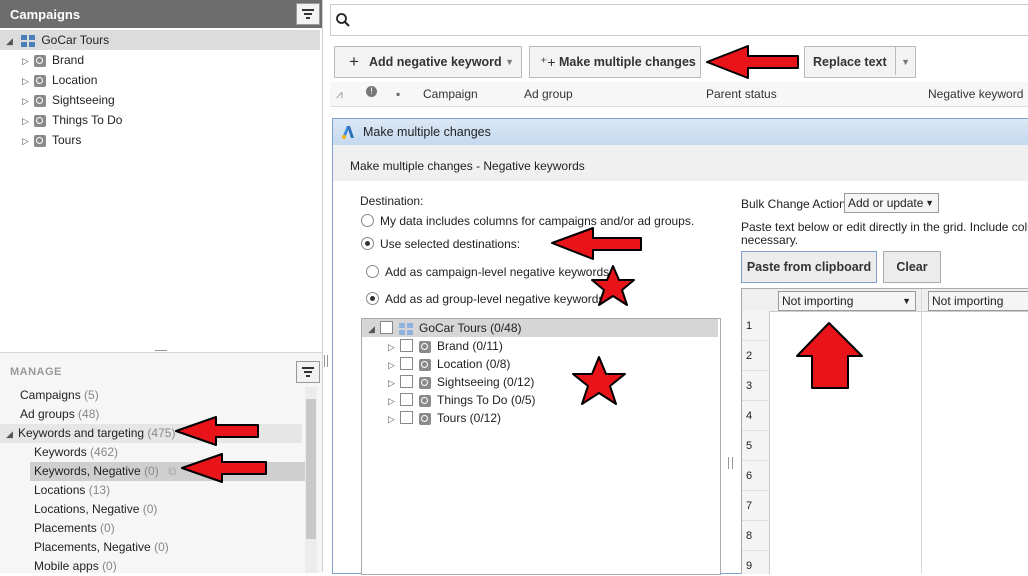 This screenshot has height=576, width=1028. What do you see at coordinates (487, 272) in the screenshot?
I see `option-campaign-level: Add as campaign-level negative keywords` at bounding box center [487, 272].